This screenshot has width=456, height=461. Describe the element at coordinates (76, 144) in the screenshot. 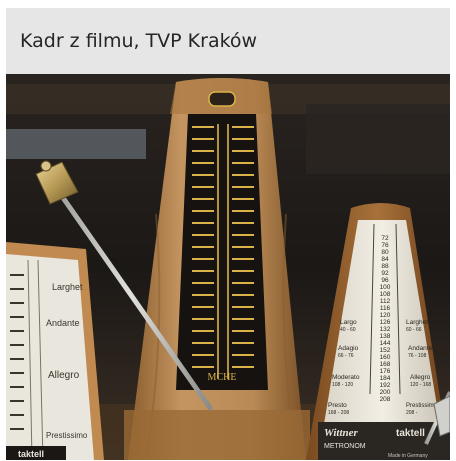

I see `window-light` at that location.